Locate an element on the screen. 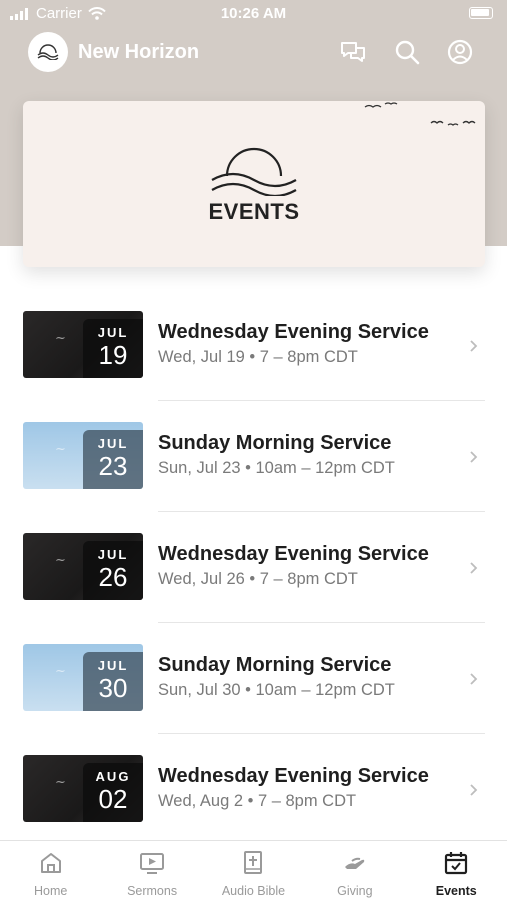  app-header: New Horizon is located at coordinates (253, 53).